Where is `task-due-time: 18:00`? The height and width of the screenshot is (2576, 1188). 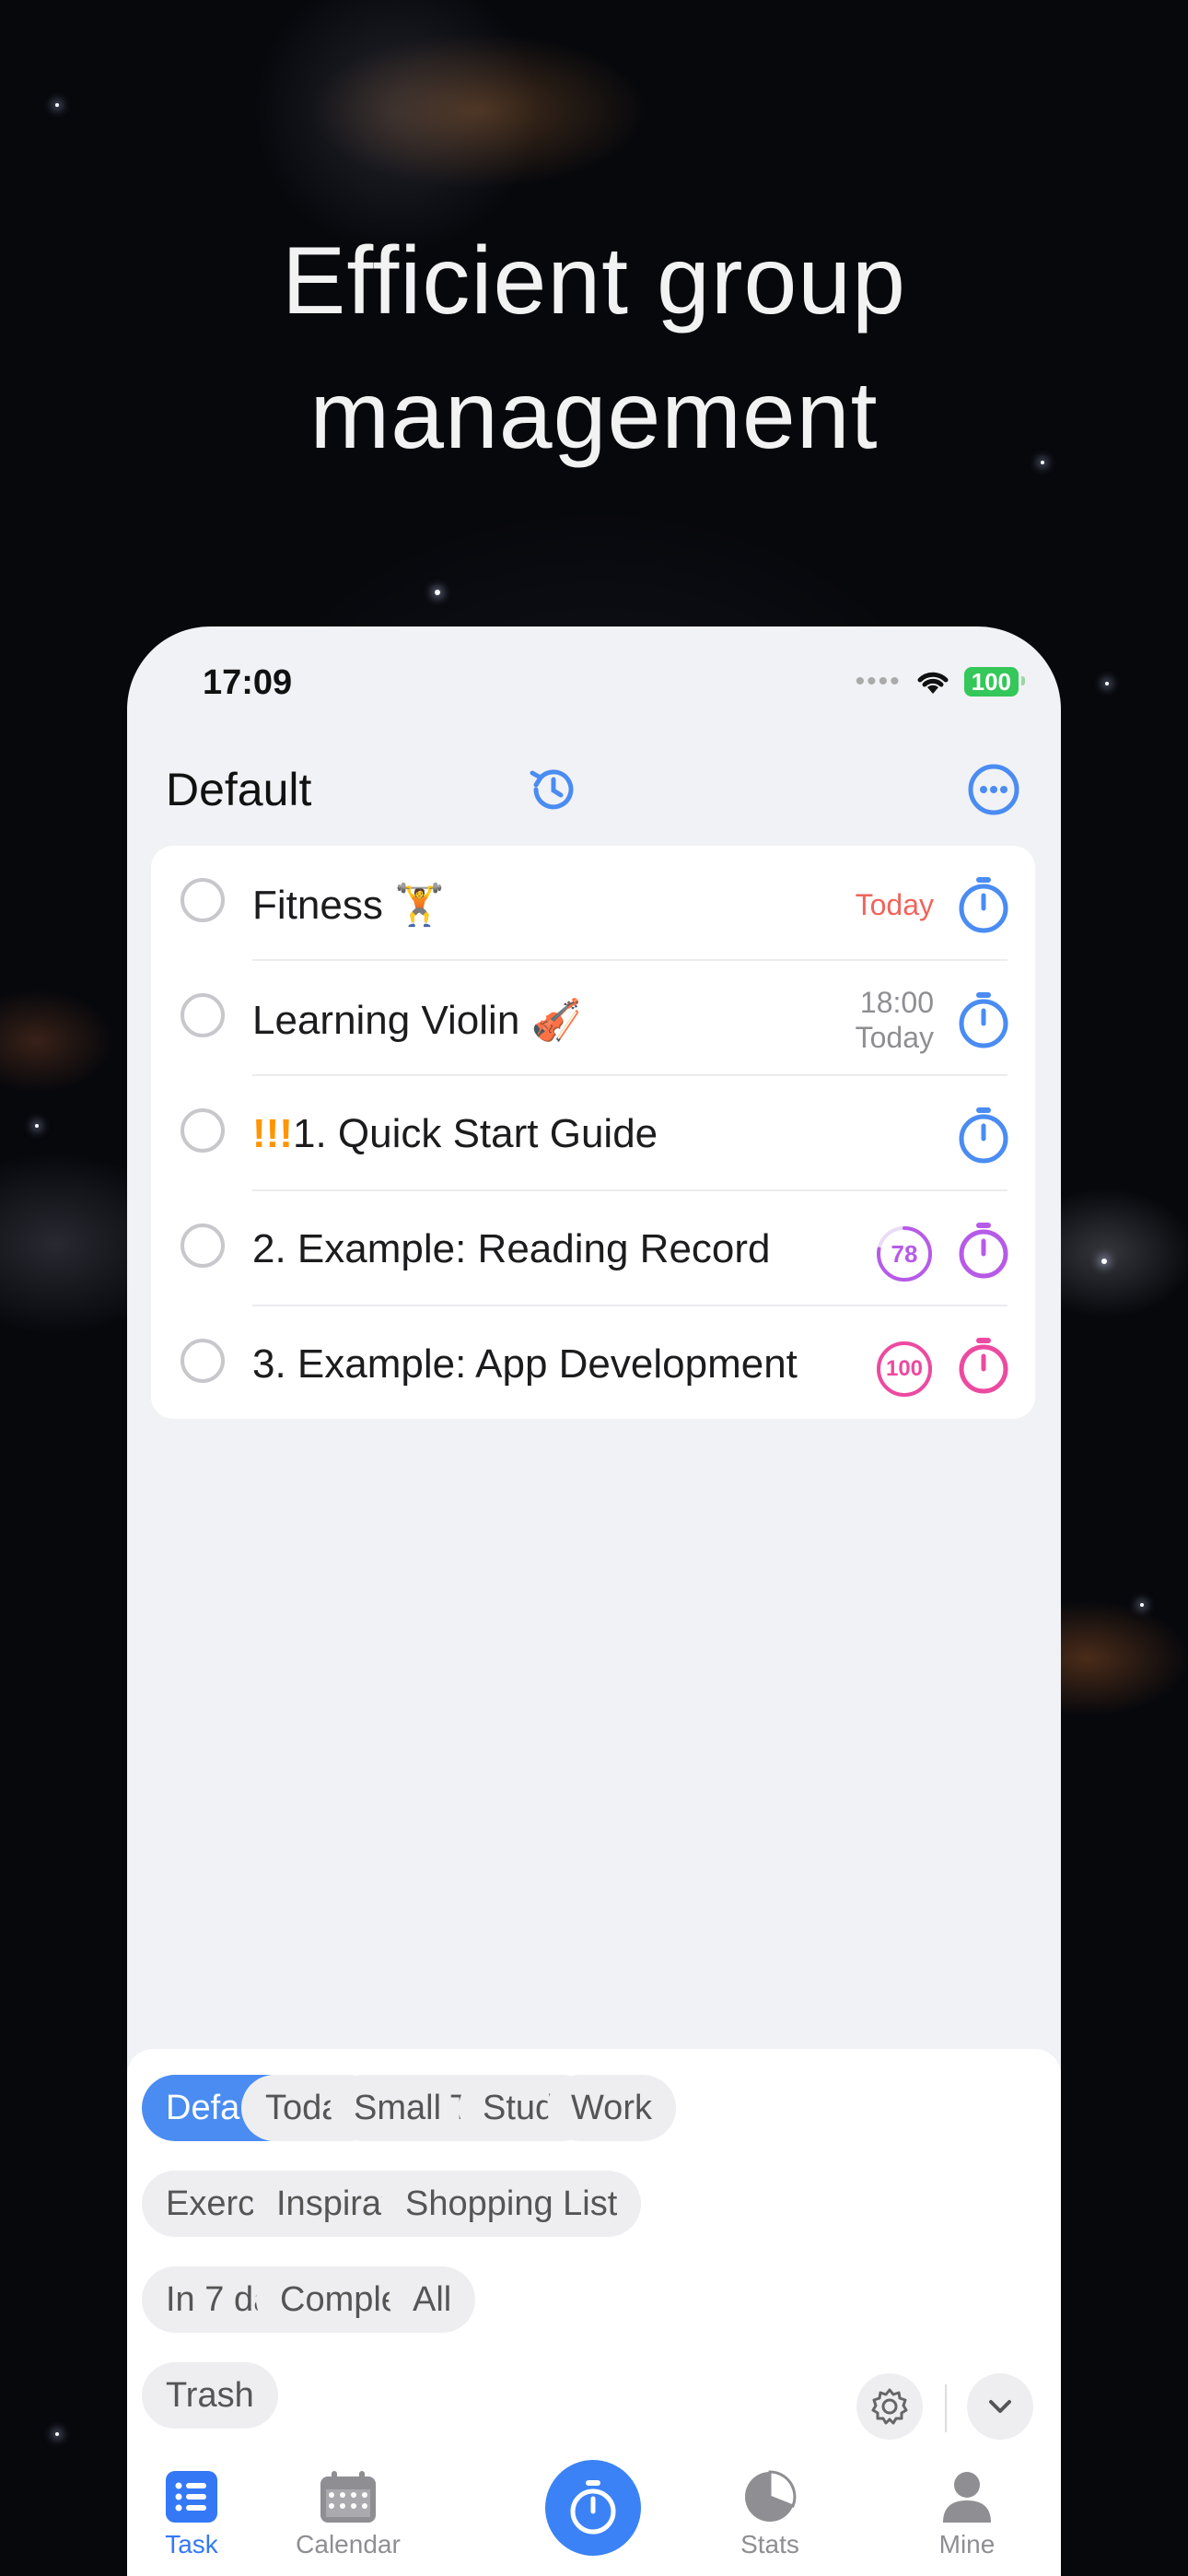 task-due-time: 18:00 is located at coordinates (896, 1002).